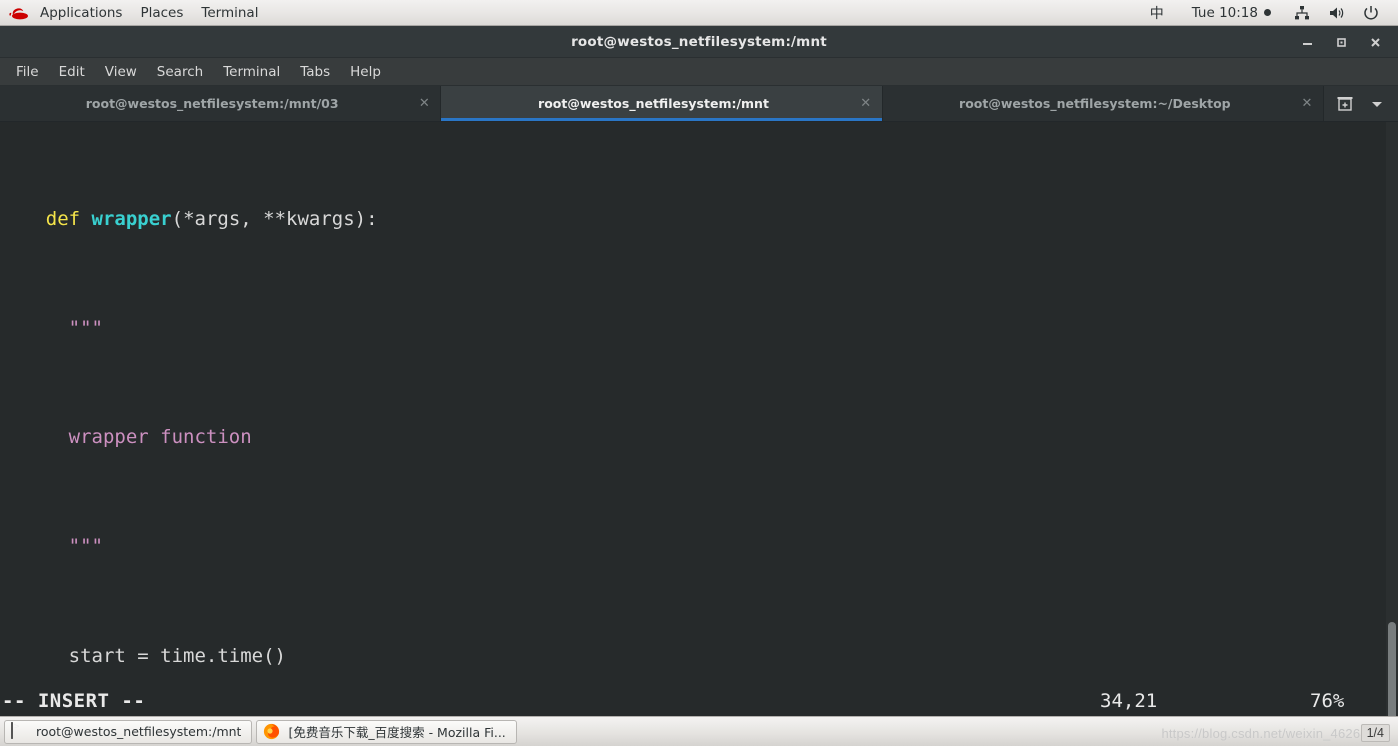 This screenshot has width=1398, height=746. I want to click on code-line-1: def wrapper(*args, **kwargs):, so click(699, 219).